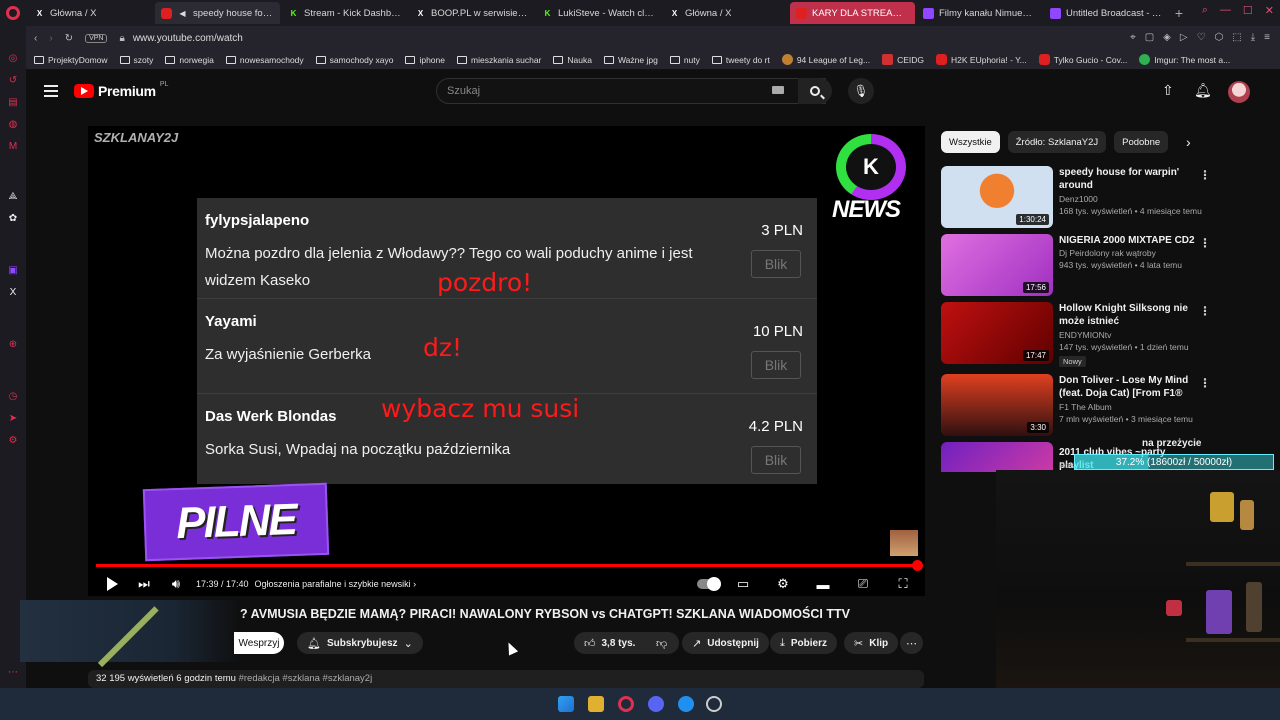  Describe the element at coordinates (1205, 10) in the screenshot. I see `search-tabs-icon: ⌕` at that location.